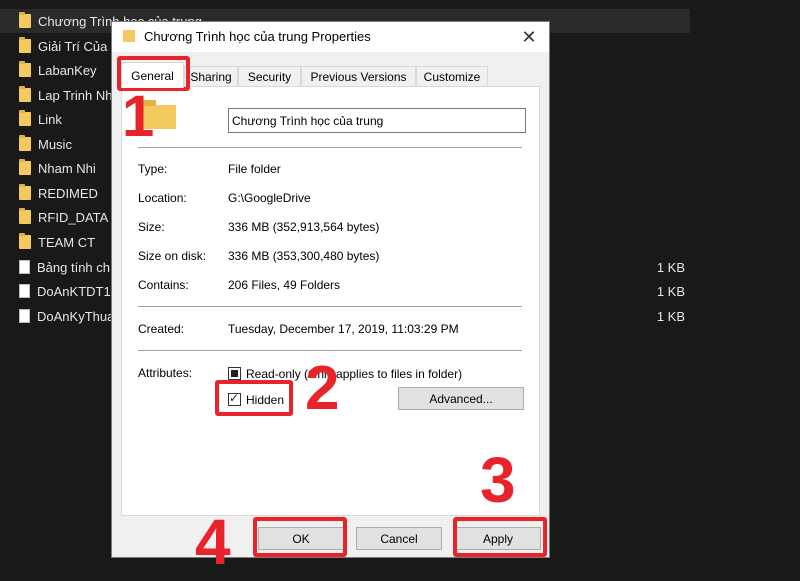 The height and width of the screenshot is (581, 800). What do you see at coordinates (399, 538) in the screenshot?
I see `cancel-button: Cancel` at bounding box center [399, 538].